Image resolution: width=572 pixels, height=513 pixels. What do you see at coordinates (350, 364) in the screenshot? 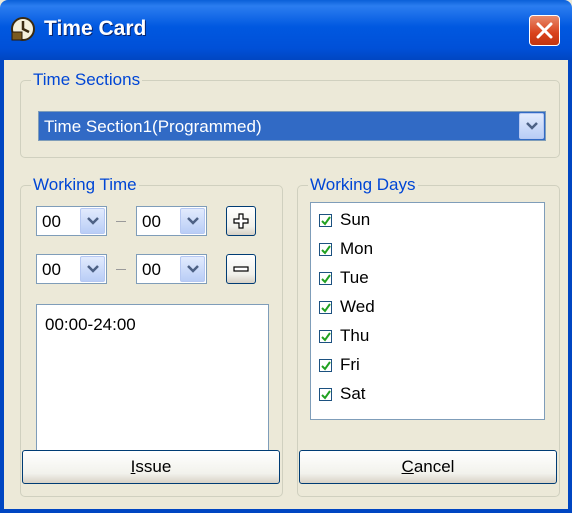
I see `day-label: Fri` at bounding box center [350, 364].